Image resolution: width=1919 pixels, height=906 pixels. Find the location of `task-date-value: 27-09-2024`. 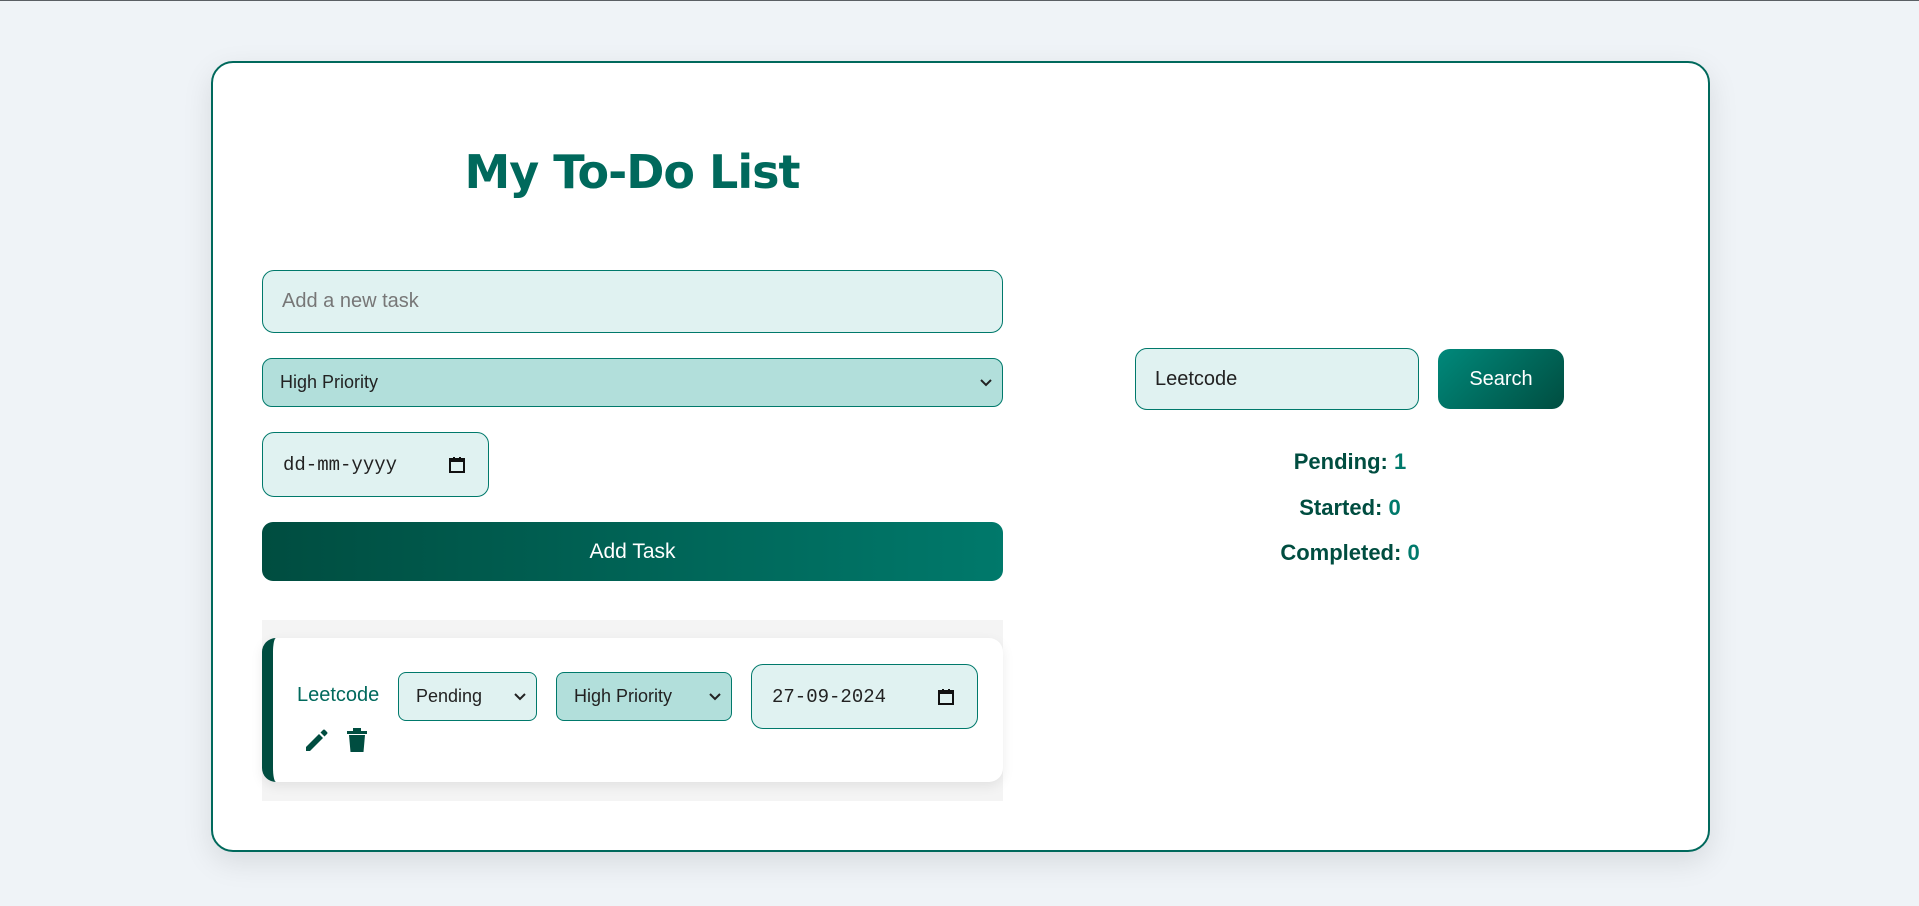

task-date-value: 27-09-2024 is located at coordinates (829, 696).